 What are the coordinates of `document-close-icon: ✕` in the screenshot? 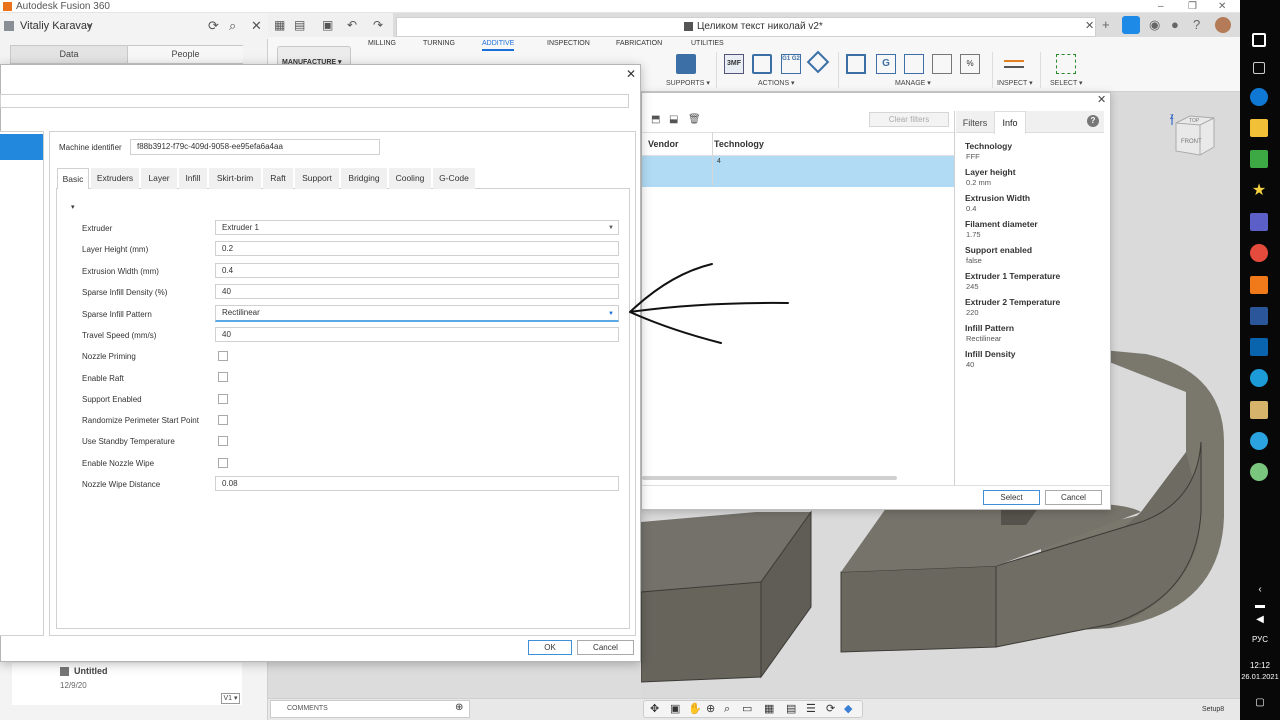 It's located at (1089, 26).